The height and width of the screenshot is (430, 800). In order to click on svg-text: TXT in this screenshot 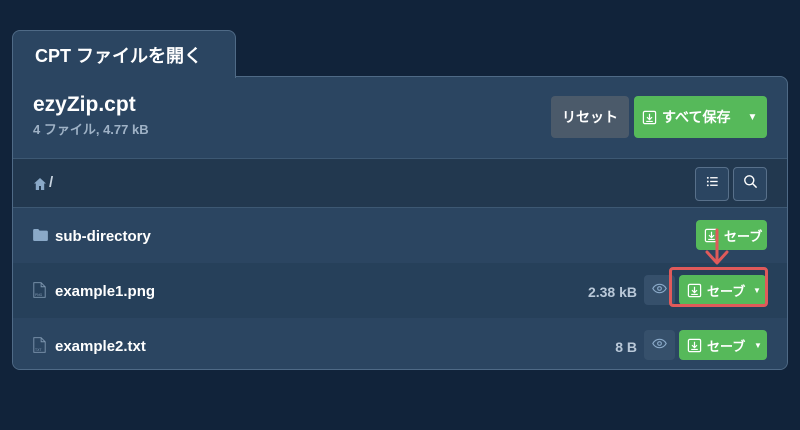, I will do `click(38, 350)`.